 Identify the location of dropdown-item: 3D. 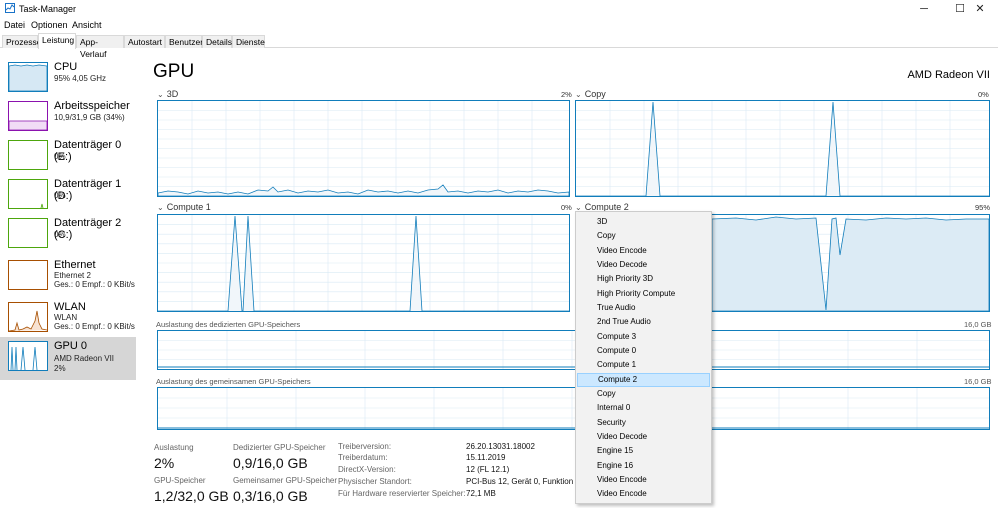
(643, 222).